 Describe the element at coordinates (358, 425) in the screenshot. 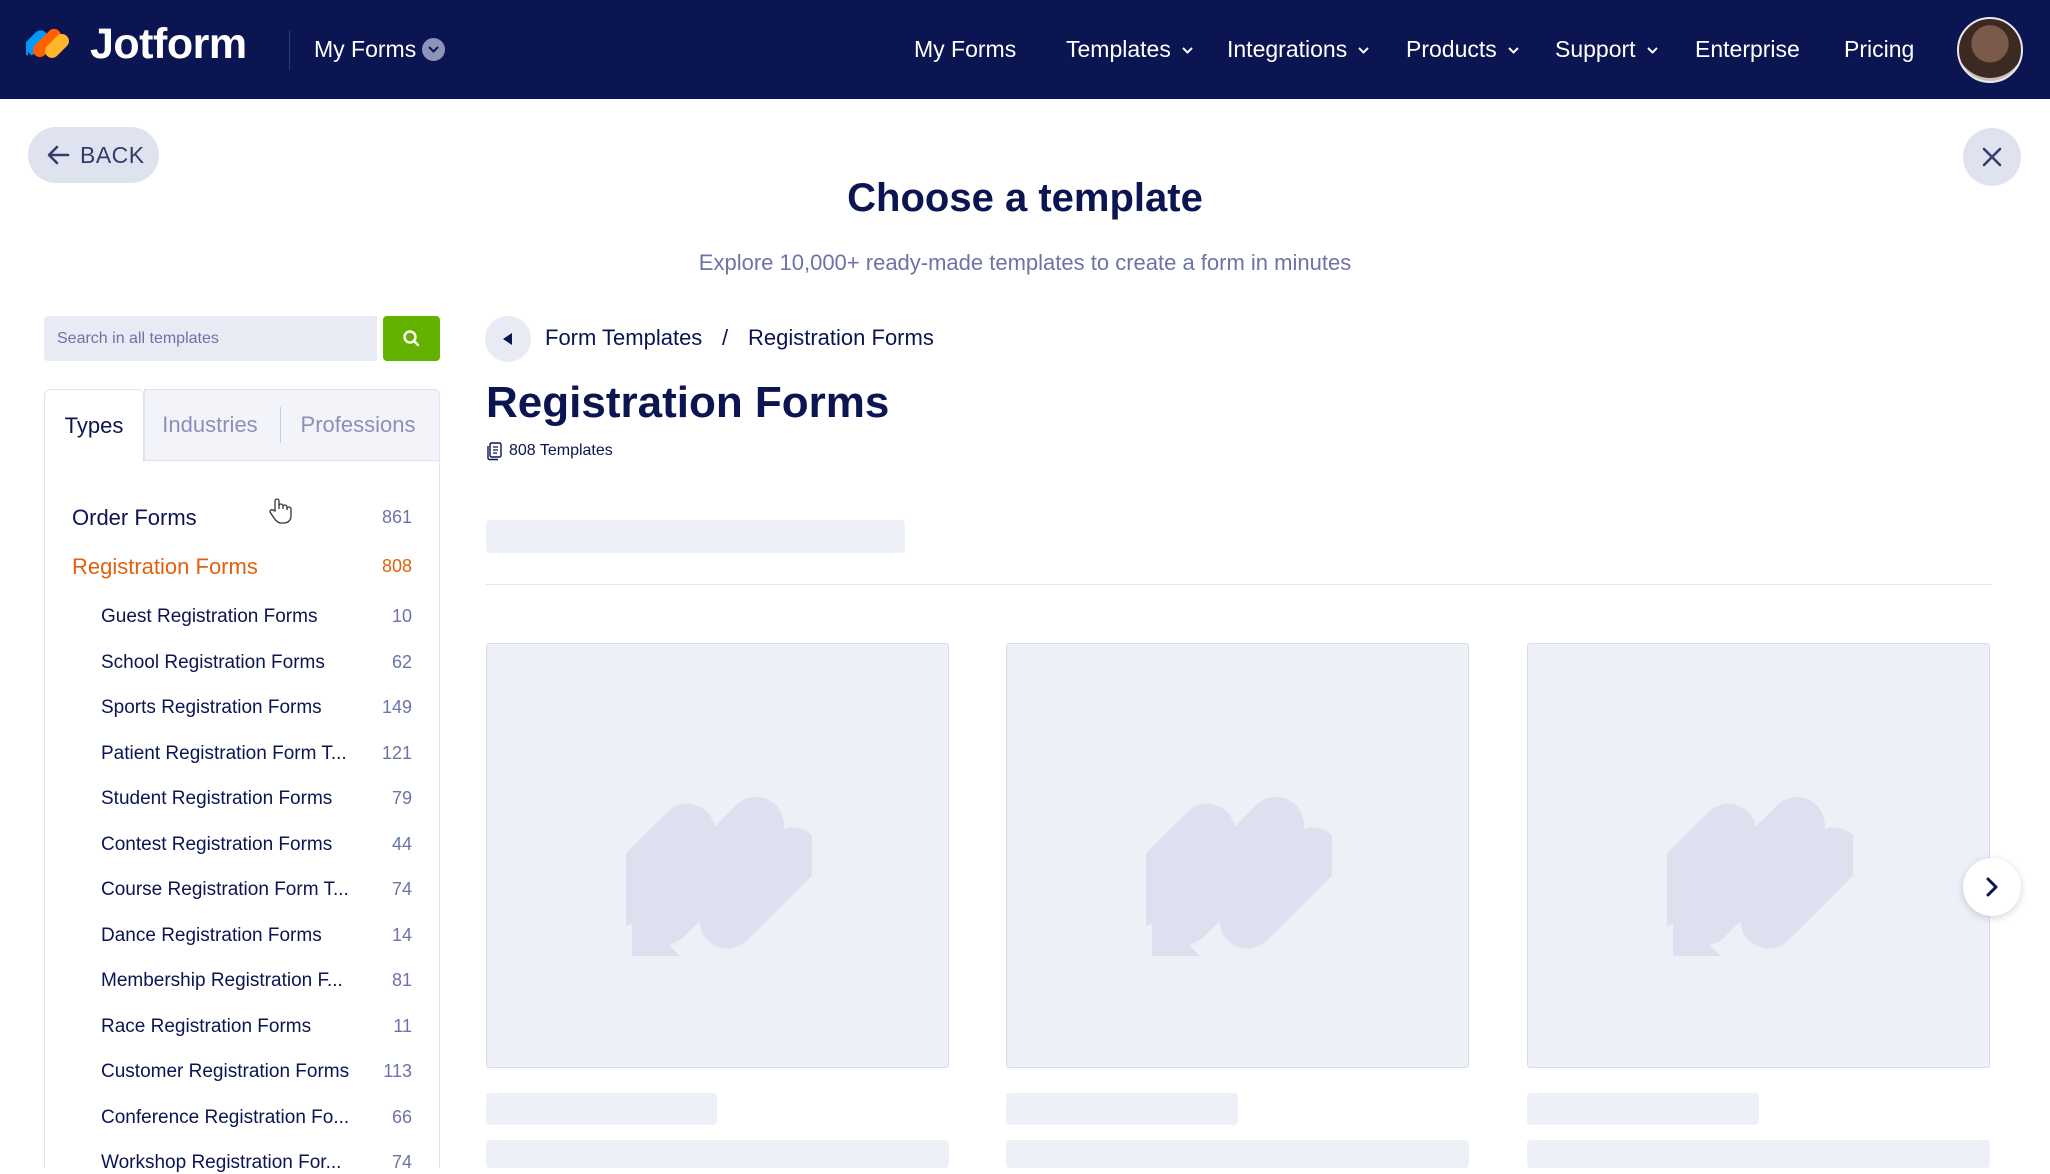

I see `tab-professions: Professions` at that location.